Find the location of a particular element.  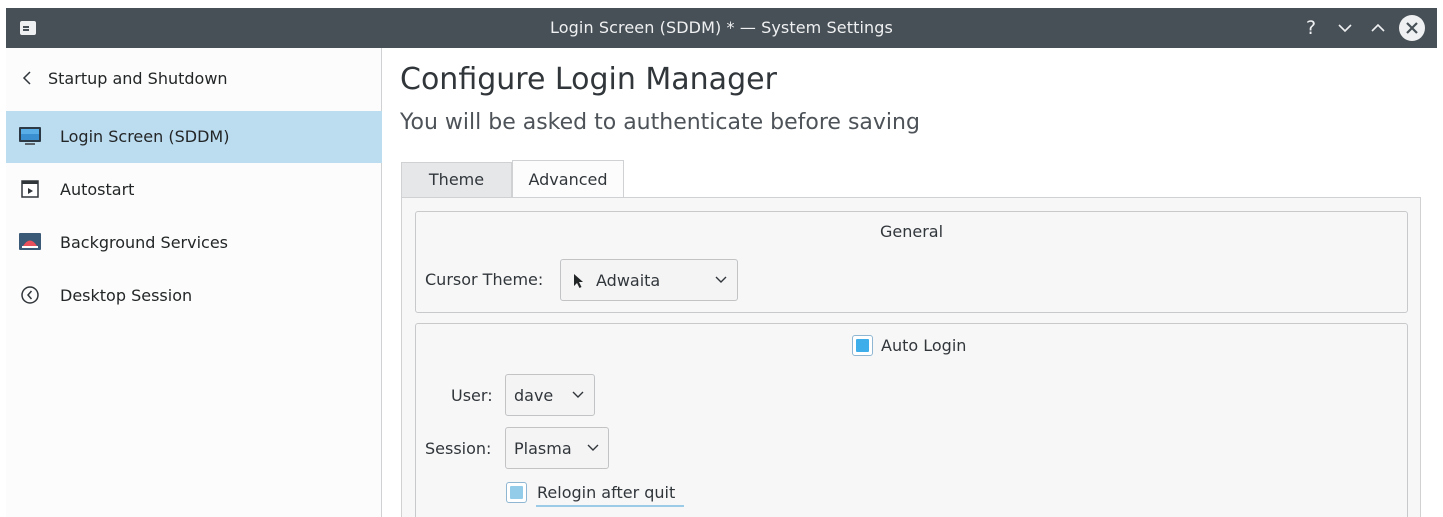

user-select: dave is located at coordinates (550, 395).